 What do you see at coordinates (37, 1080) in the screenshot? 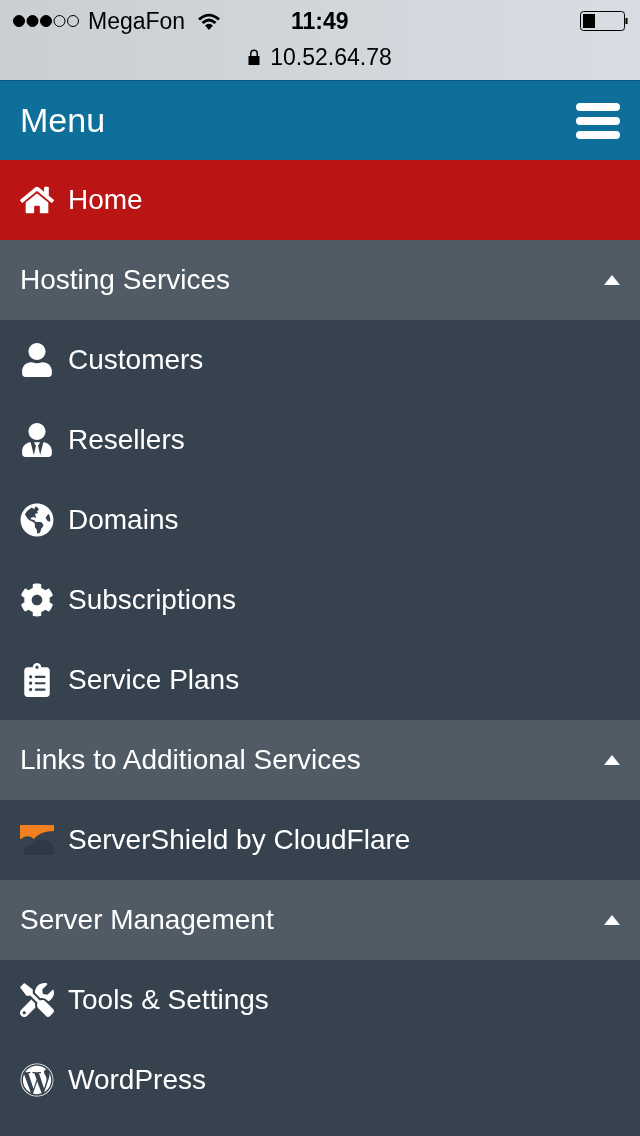
I see `wordpress-icon` at bounding box center [37, 1080].